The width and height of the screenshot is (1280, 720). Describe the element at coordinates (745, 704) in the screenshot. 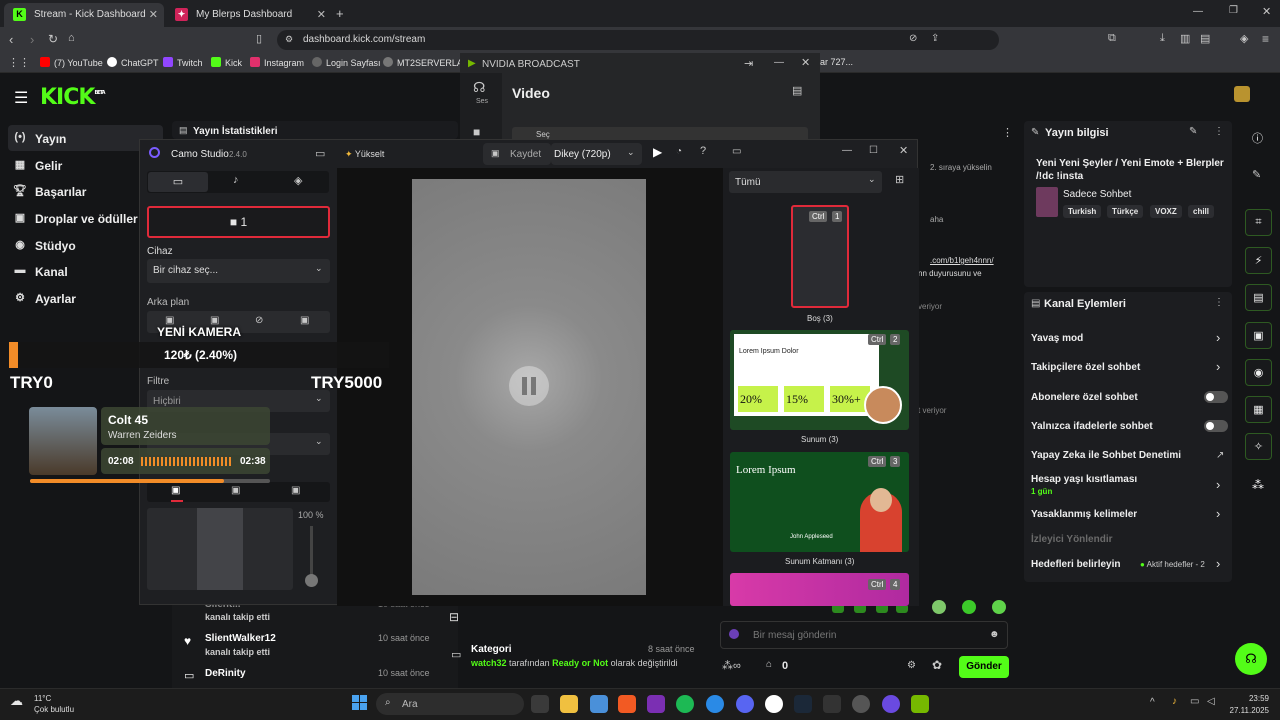

I see `discord-icon` at that location.